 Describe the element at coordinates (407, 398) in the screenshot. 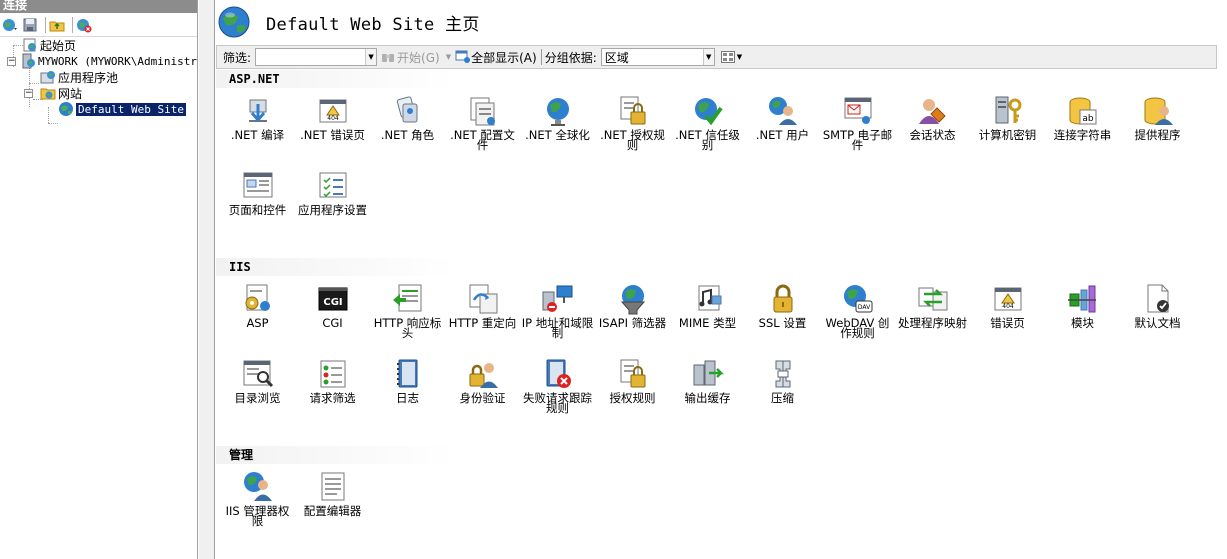

I see `feature-label: 日志` at that location.